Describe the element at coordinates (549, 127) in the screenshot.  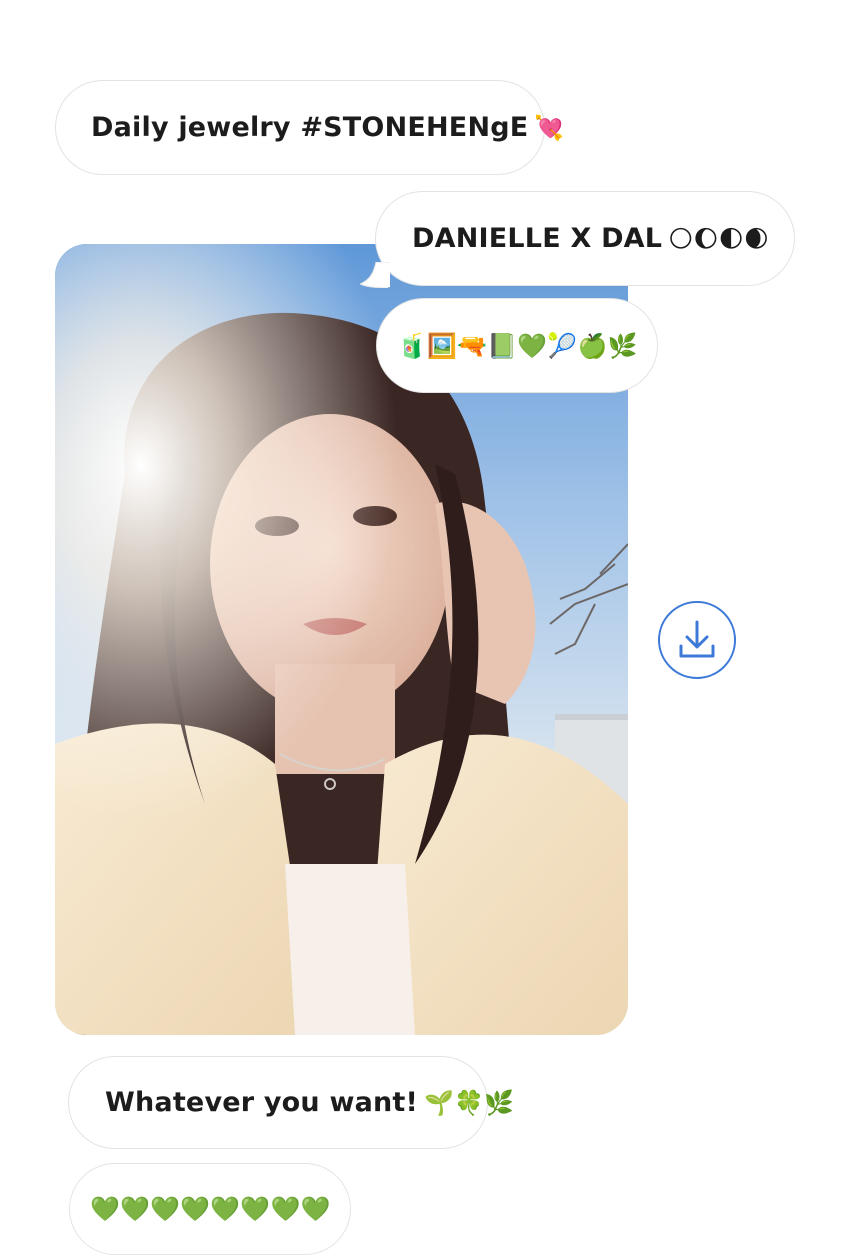
I see `heart-arrow-emoji: 💘` at that location.